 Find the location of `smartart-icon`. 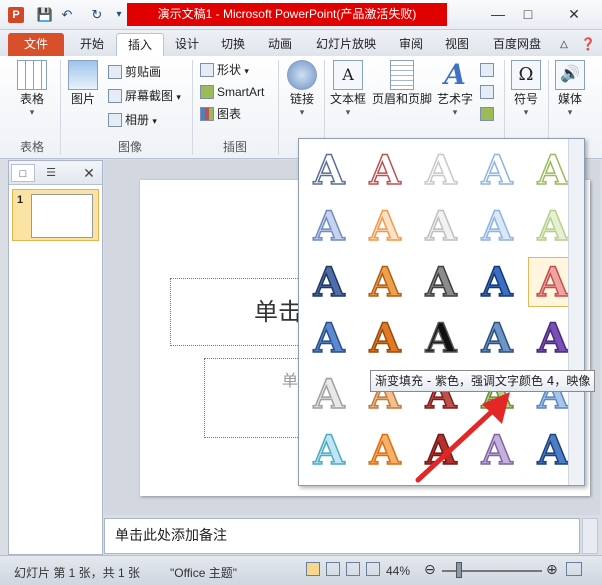

smartart-icon is located at coordinates (207, 92).